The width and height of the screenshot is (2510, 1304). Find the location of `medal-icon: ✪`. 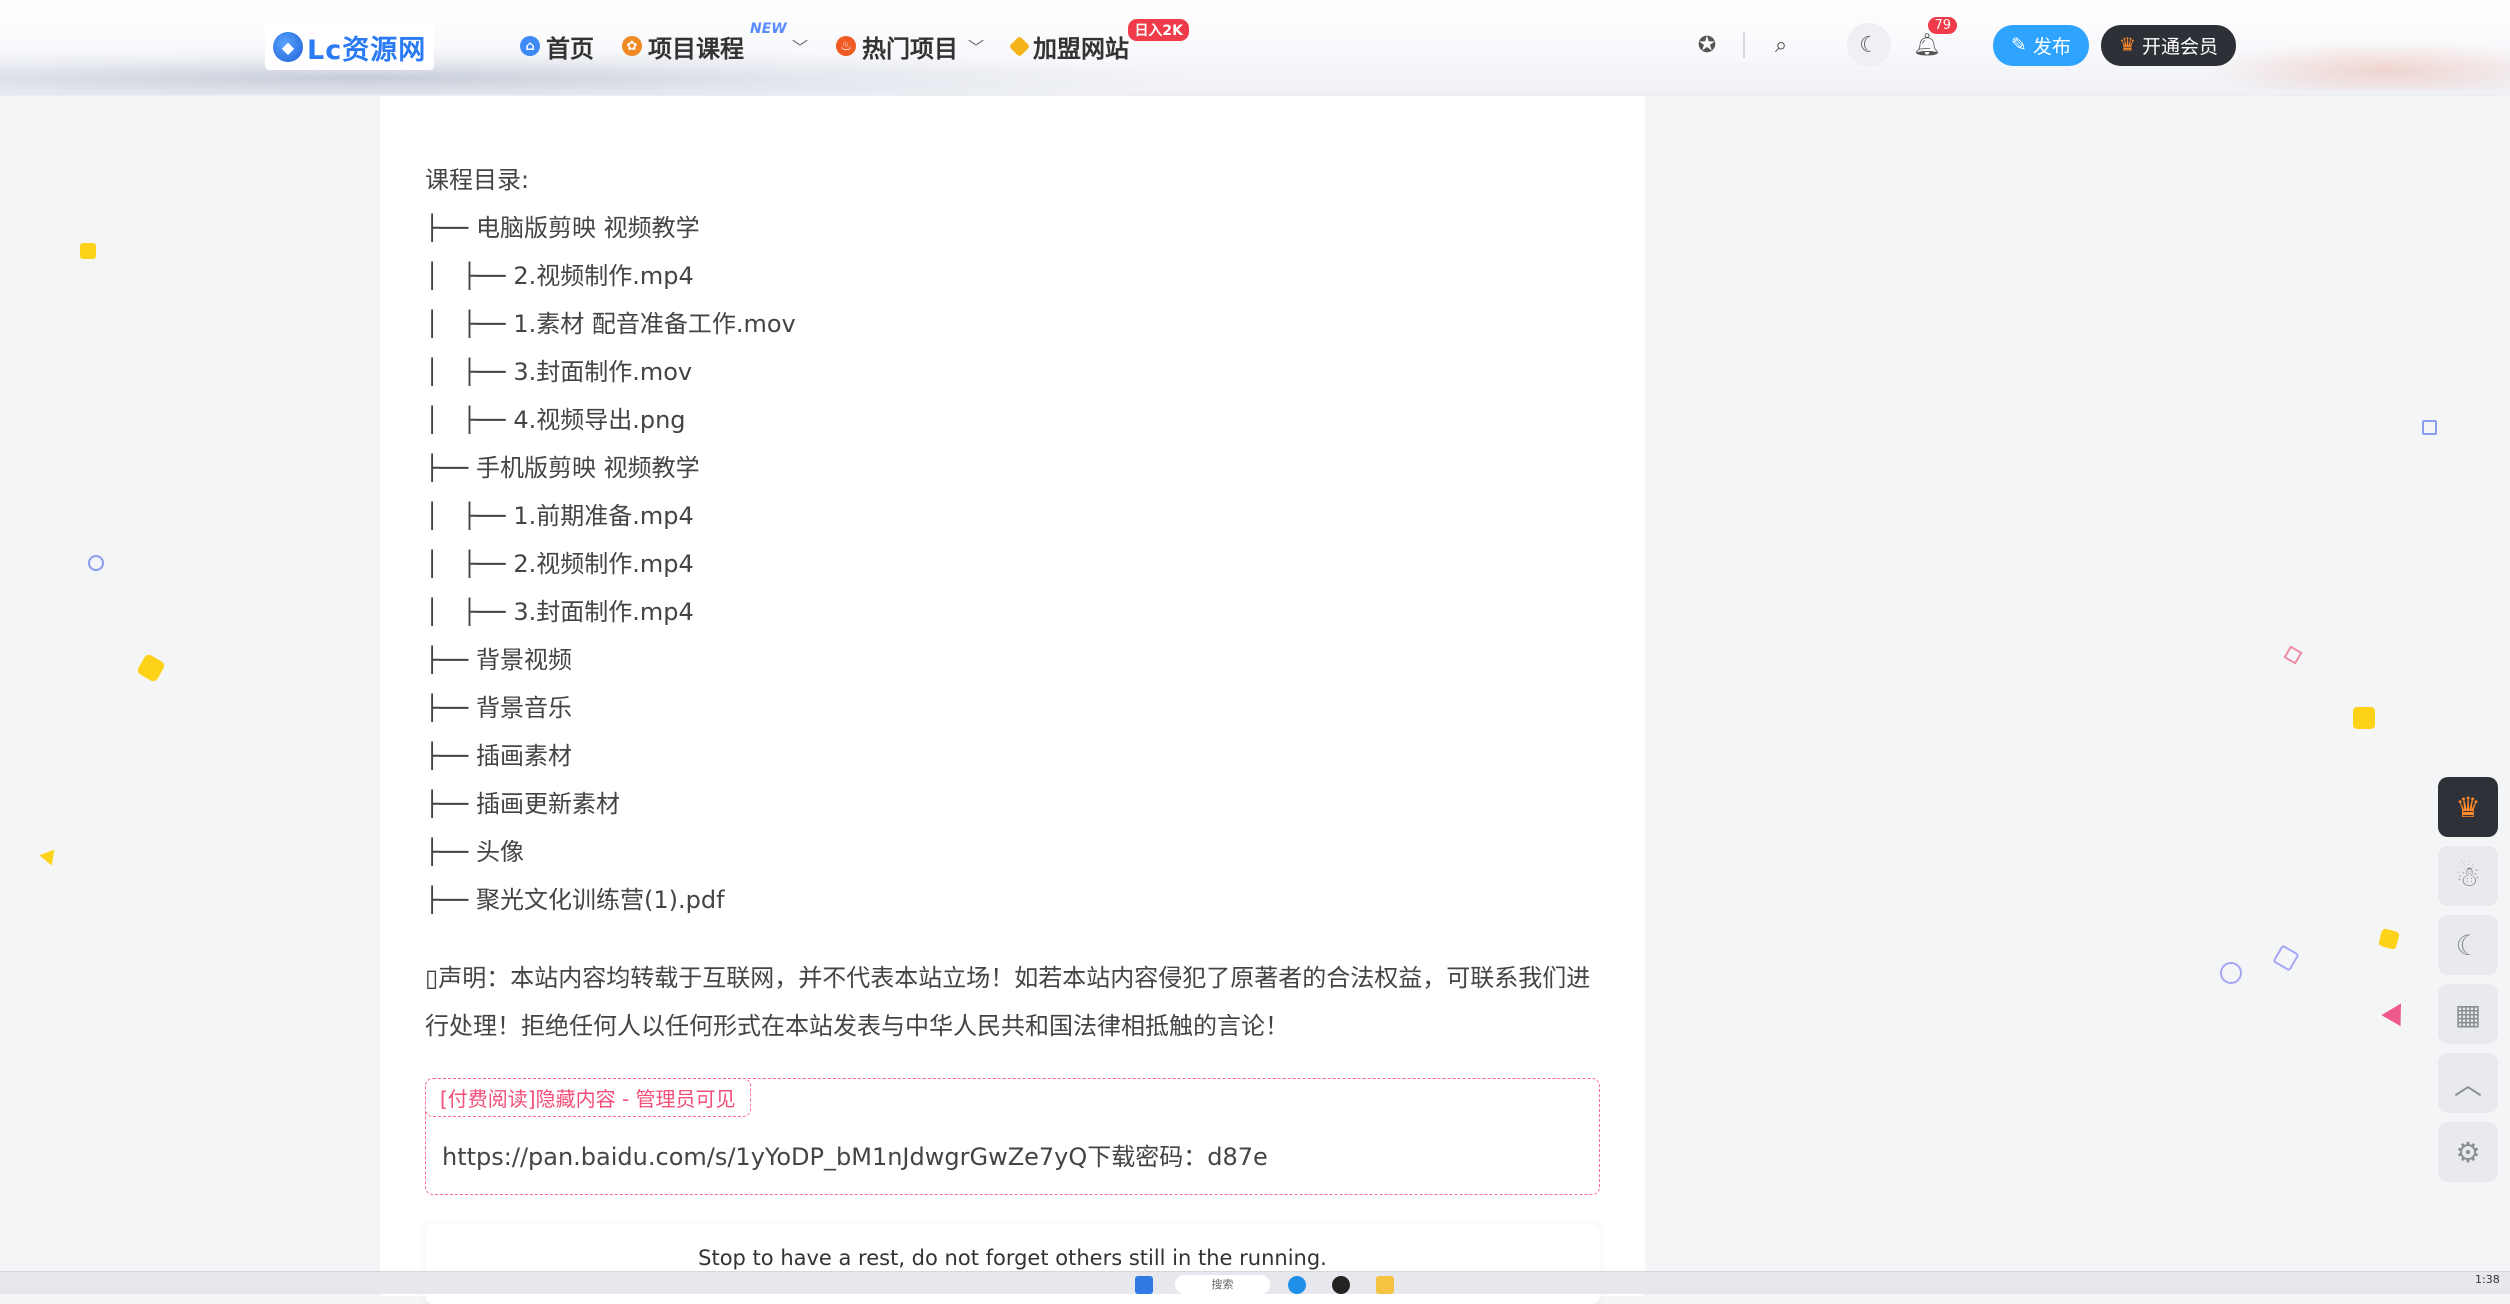

medal-icon: ✪ is located at coordinates (1707, 45).